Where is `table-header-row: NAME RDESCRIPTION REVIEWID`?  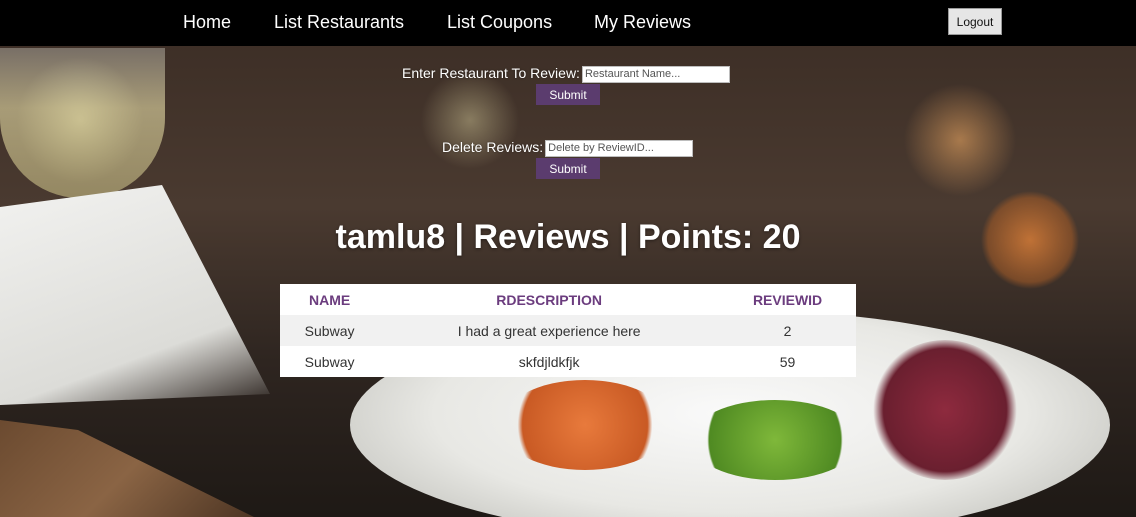
table-header-row: NAME RDESCRIPTION REVIEWID is located at coordinates (568, 299).